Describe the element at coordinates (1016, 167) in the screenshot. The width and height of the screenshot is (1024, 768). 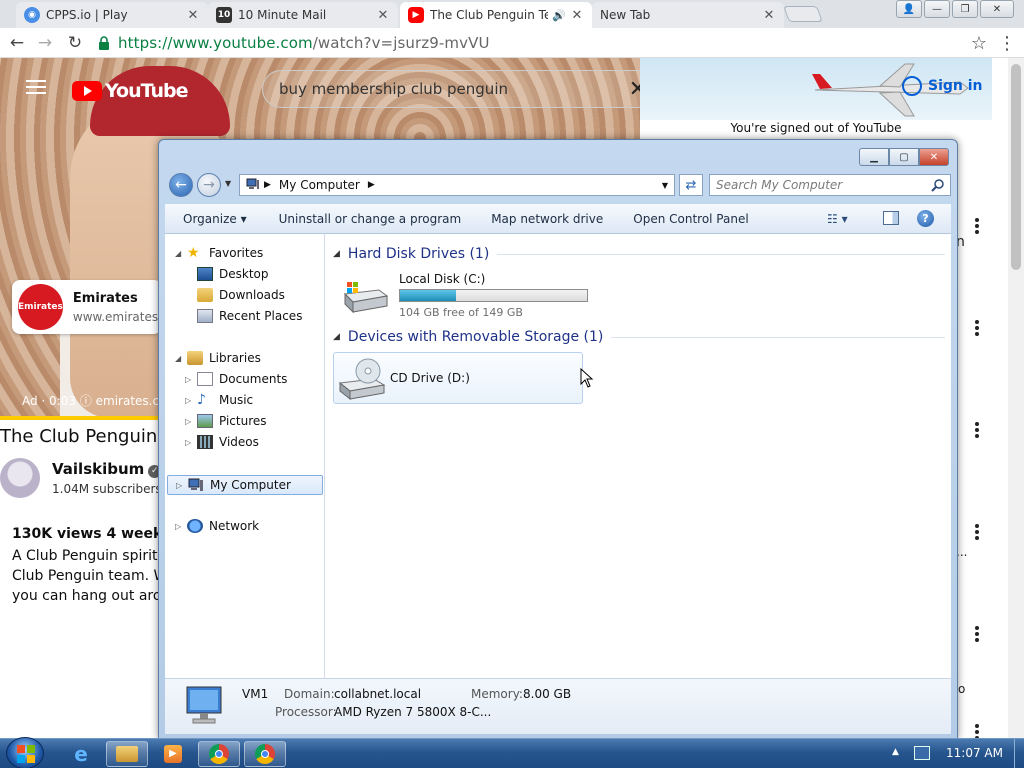
I see `scrollbar-thumb` at that location.